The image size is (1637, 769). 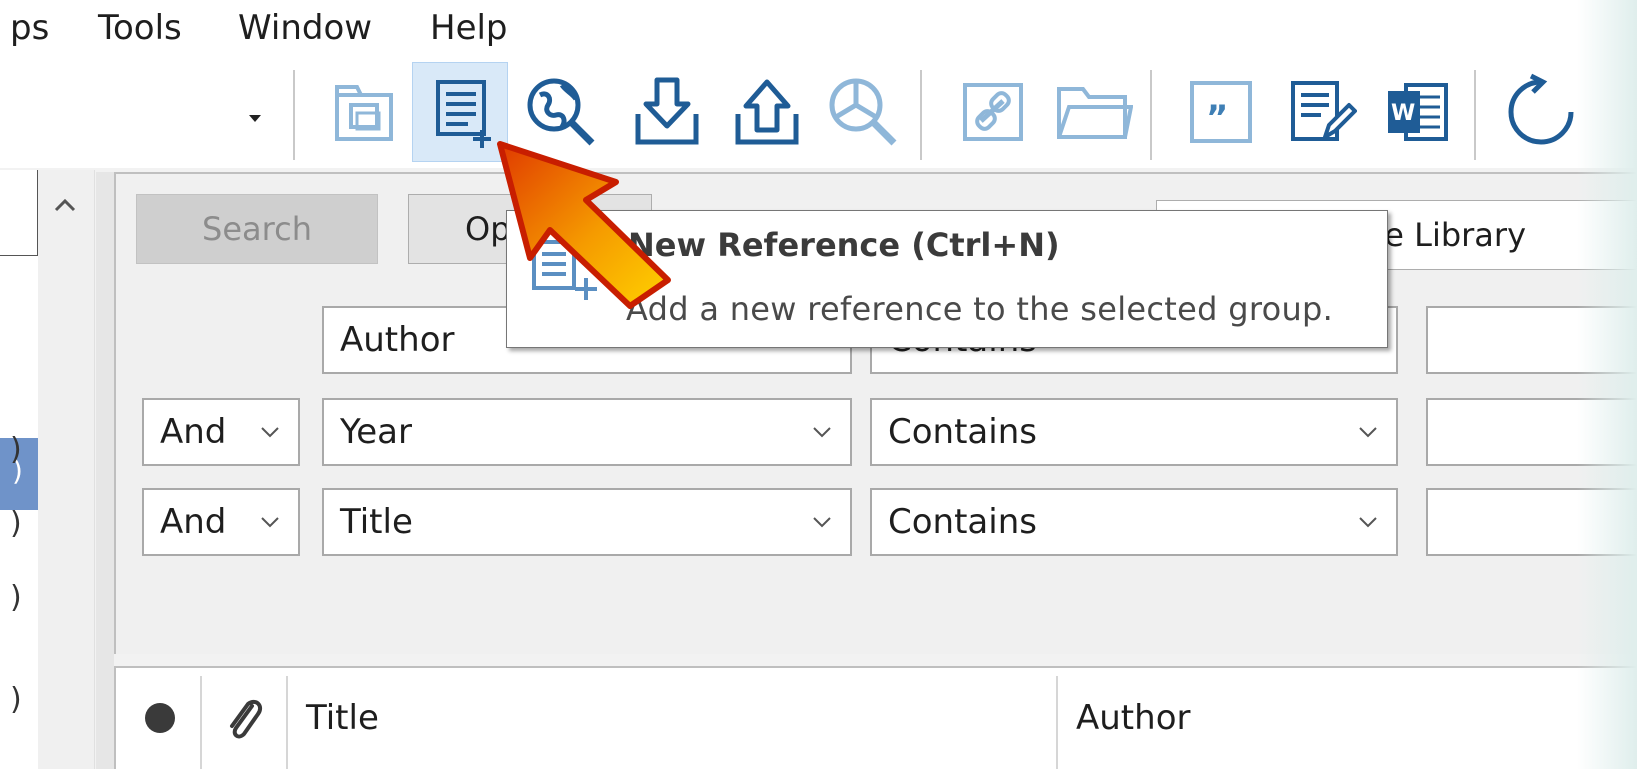 What do you see at coordinates (19, 469) in the screenshot?
I see `groups-panel: ) ) ) ) )` at bounding box center [19, 469].